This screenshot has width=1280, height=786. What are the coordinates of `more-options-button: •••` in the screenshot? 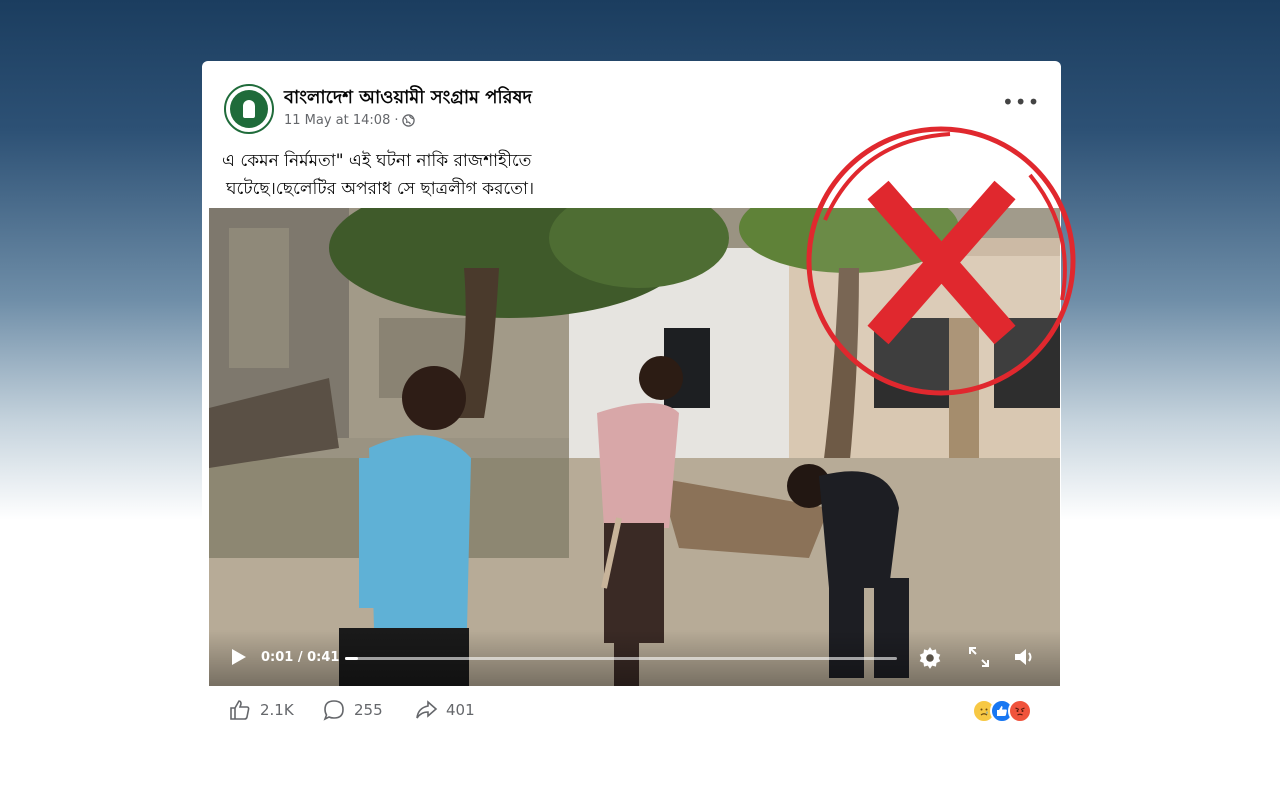 It's located at (1020, 104).